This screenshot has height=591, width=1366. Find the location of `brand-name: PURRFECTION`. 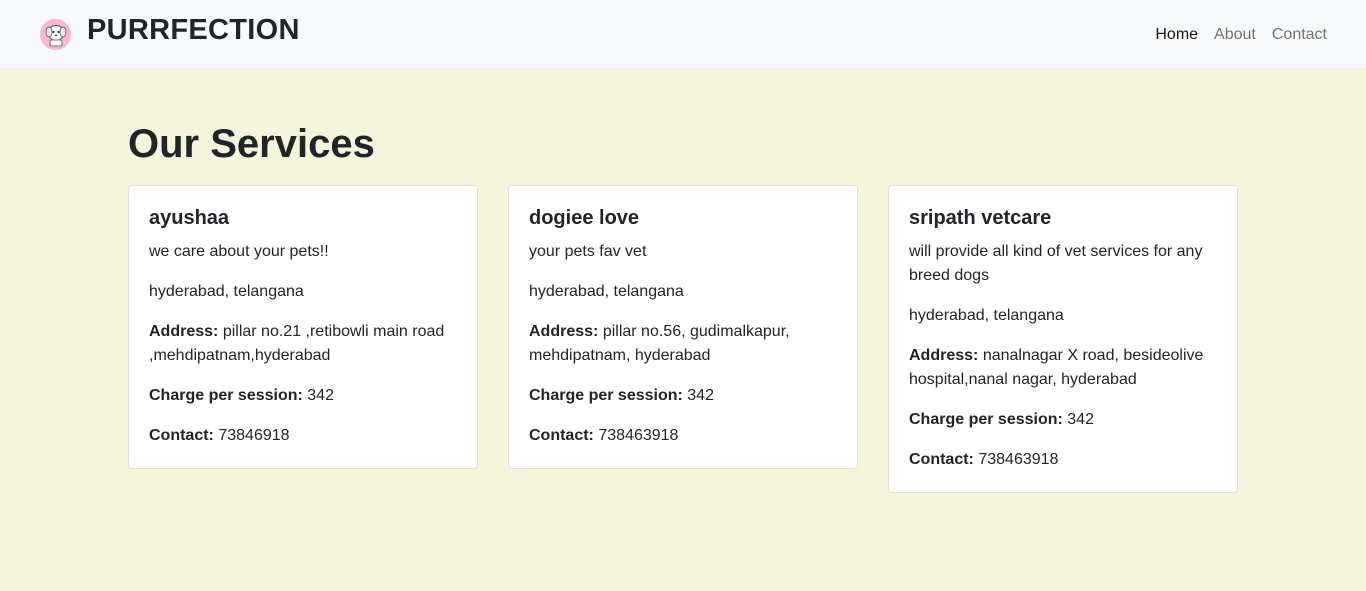

brand-name: PURRFECTION is located at coordinates (193, 29).